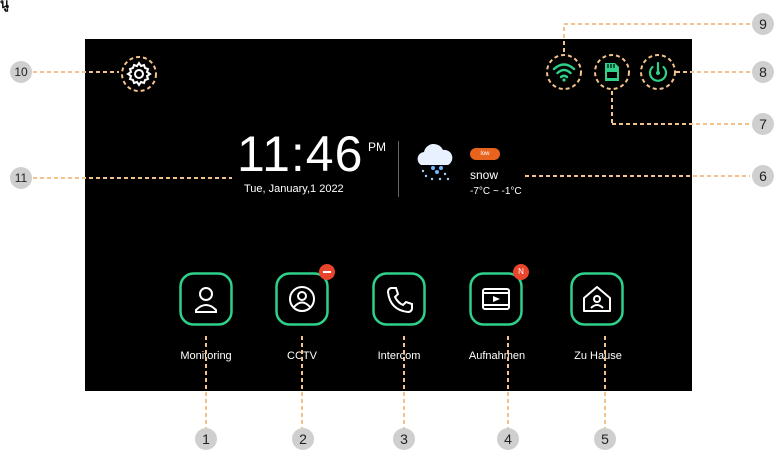  Describe the element at coordinates (763, 176) in the screenshot. I see `callout-6: 6` at that location.